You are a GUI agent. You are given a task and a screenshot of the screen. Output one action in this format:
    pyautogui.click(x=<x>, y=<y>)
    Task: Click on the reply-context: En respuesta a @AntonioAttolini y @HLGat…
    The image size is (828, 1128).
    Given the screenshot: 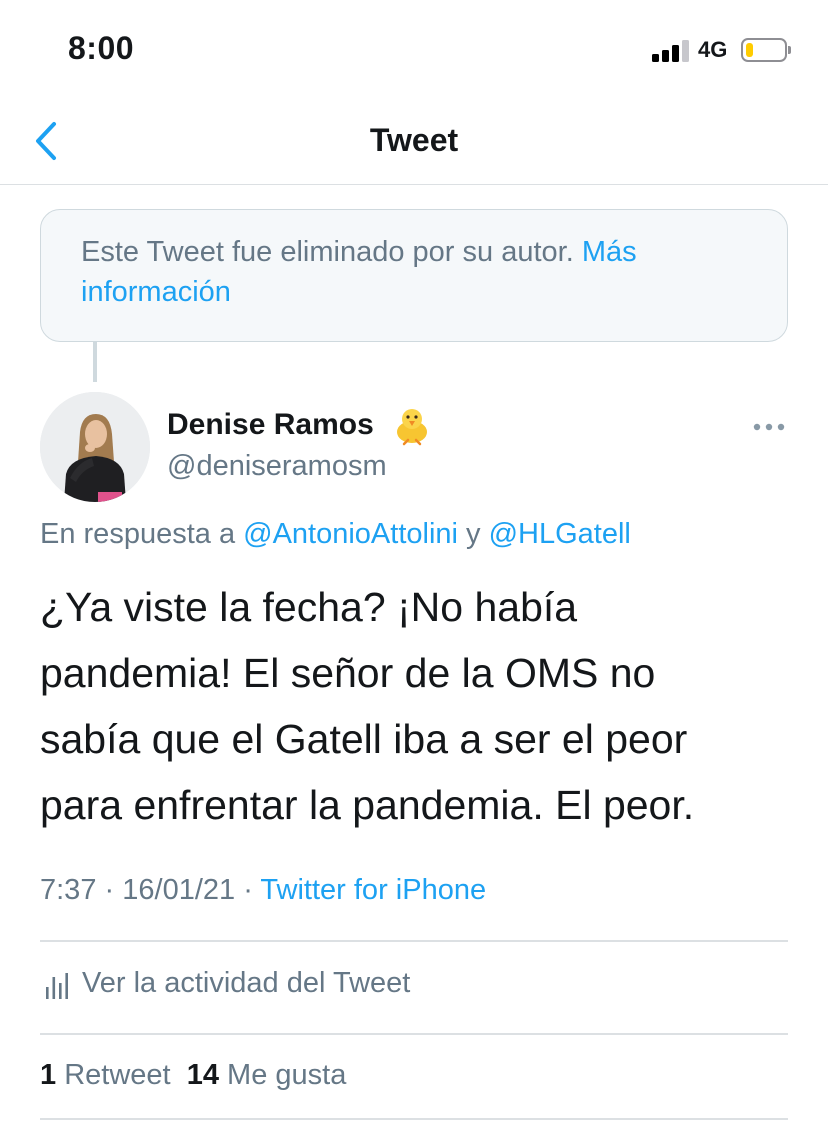 What is the action you would take?
    pyautogui.click(x=335, y=534)
    